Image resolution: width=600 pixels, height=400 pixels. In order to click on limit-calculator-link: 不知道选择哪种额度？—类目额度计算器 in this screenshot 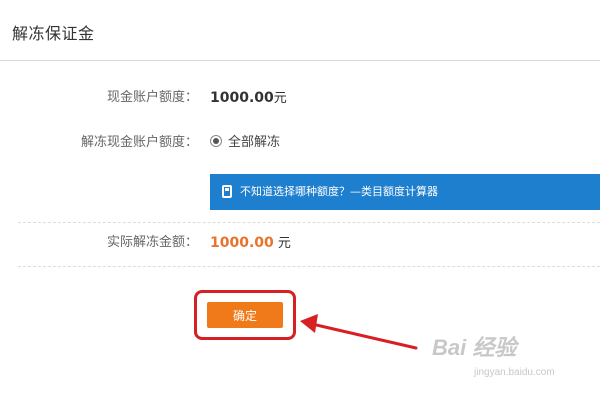, I will do `click(339, 191)`.